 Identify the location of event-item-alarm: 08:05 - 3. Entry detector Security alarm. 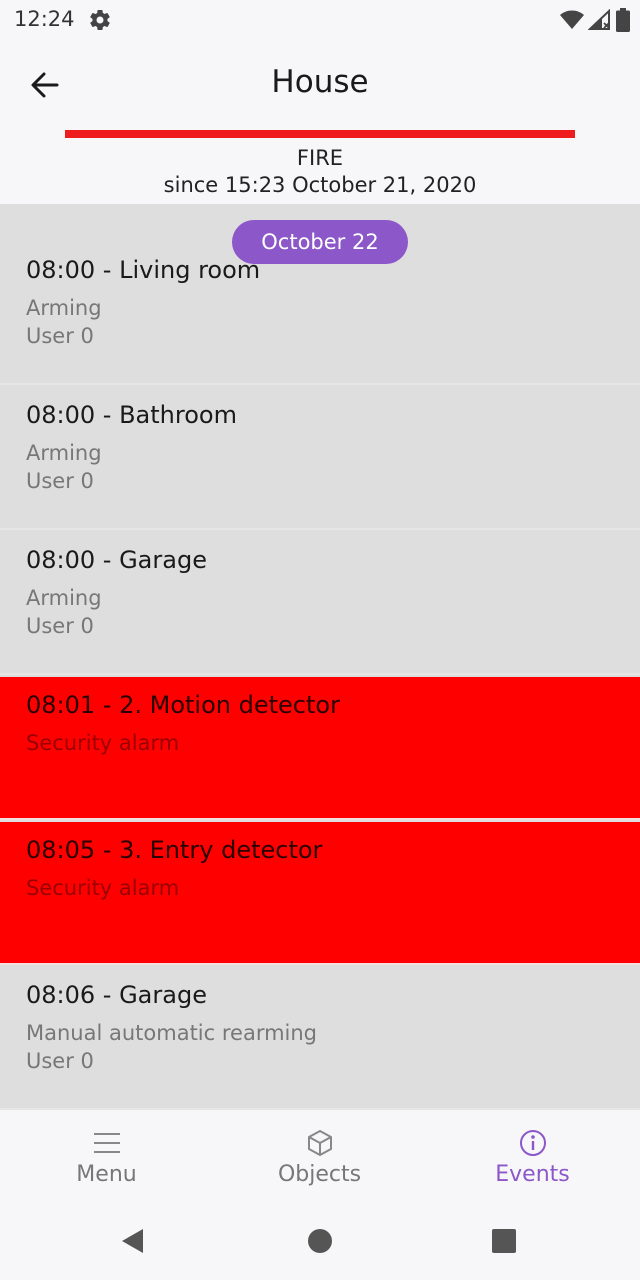
(320, 893).